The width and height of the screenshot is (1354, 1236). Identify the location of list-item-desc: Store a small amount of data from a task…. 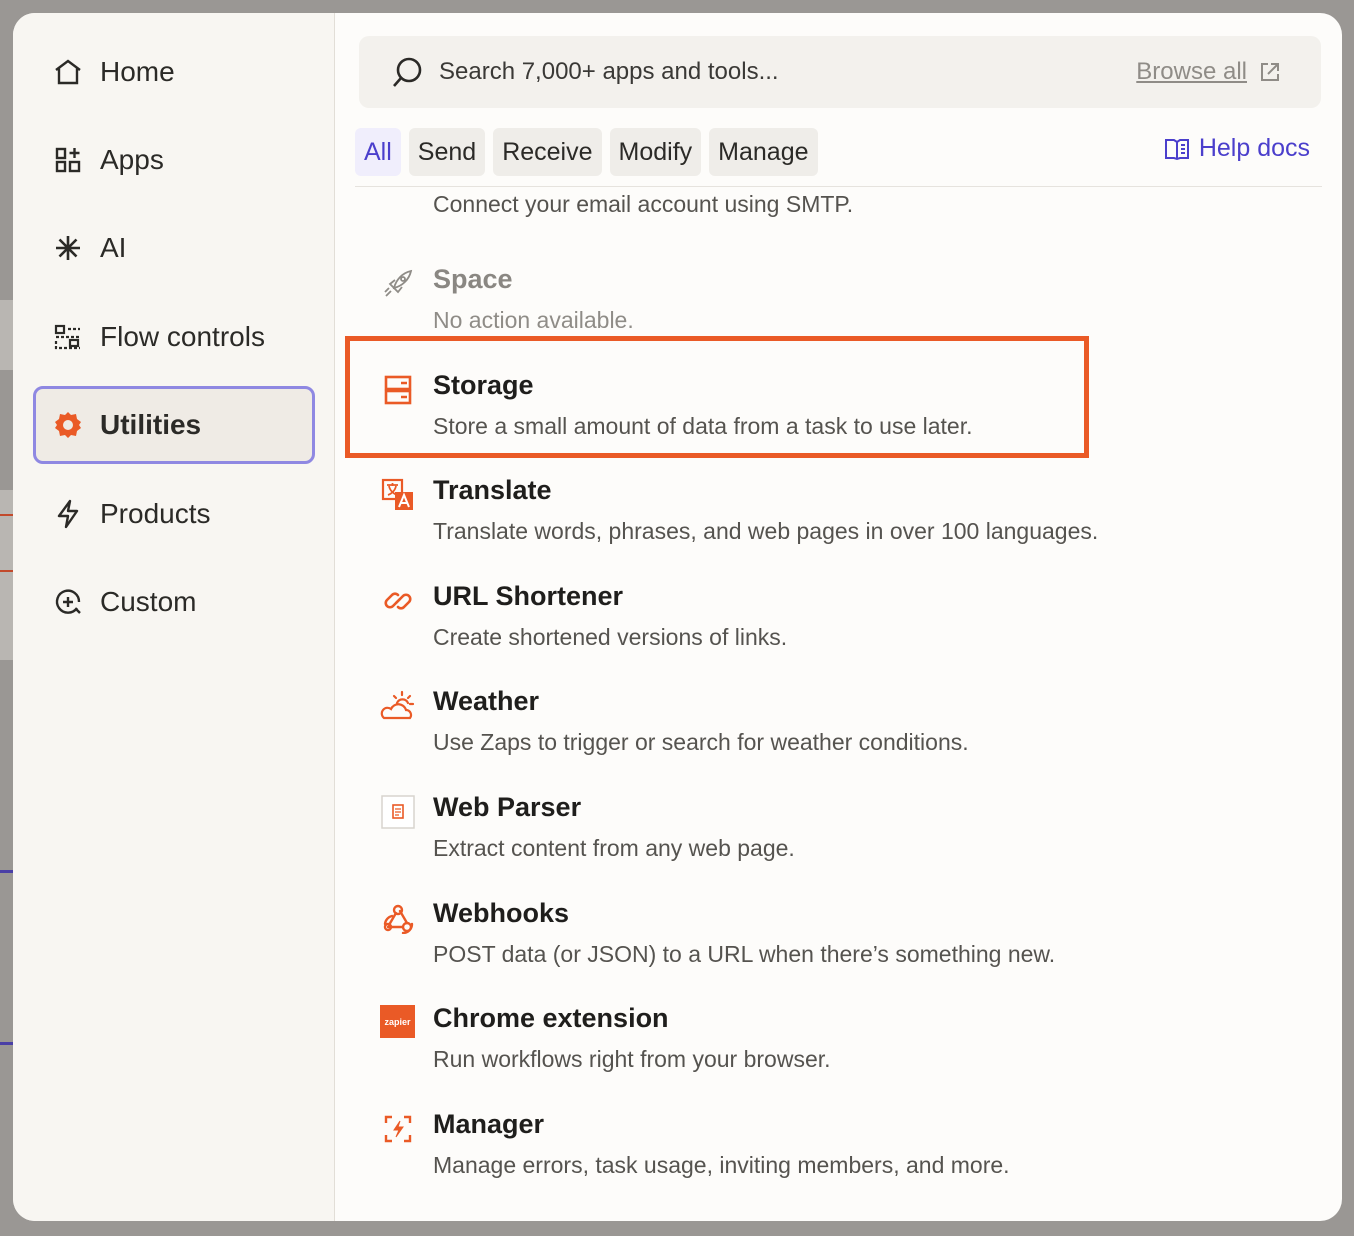
(703, 426).